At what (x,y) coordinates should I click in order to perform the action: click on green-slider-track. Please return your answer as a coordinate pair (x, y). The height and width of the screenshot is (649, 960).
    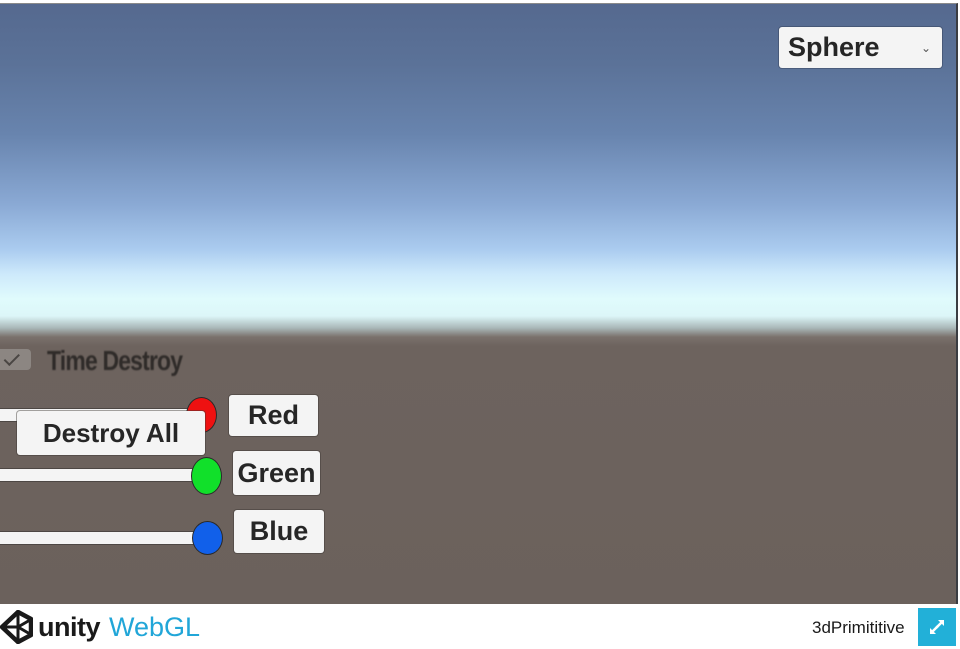
    Looking at the image, I should click on (101, 475).